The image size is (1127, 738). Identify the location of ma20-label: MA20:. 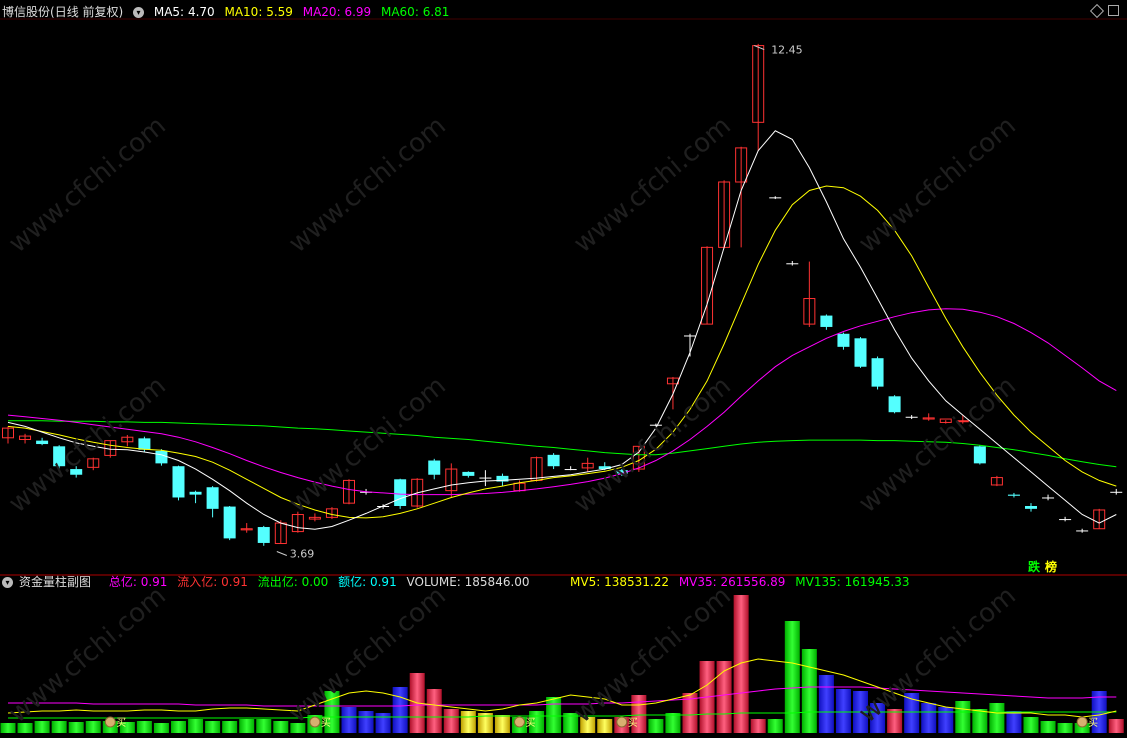
(321, 12).